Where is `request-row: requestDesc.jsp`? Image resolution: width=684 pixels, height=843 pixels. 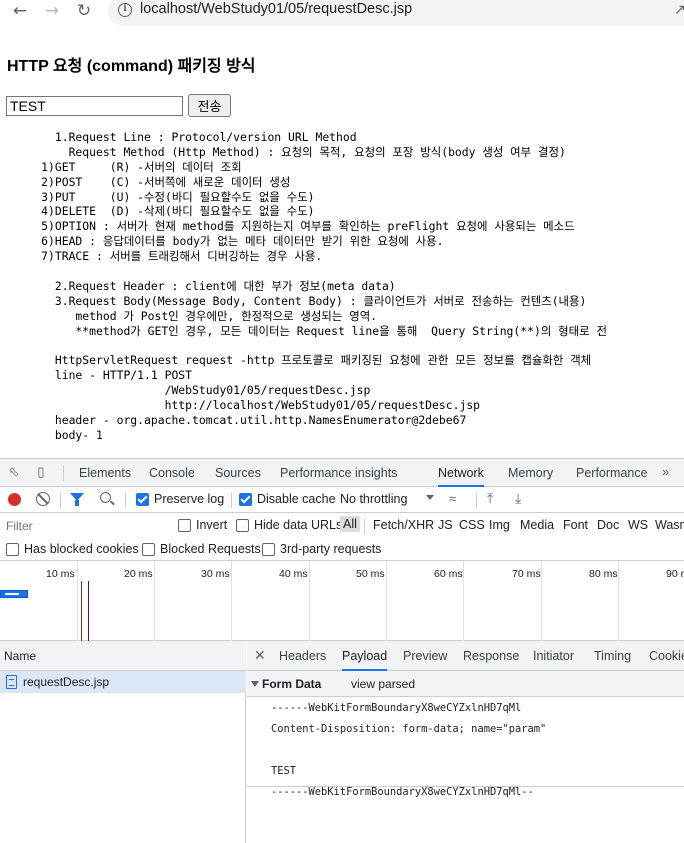
request-row: requestDesc.jsp is located at coordinates (123, 682).